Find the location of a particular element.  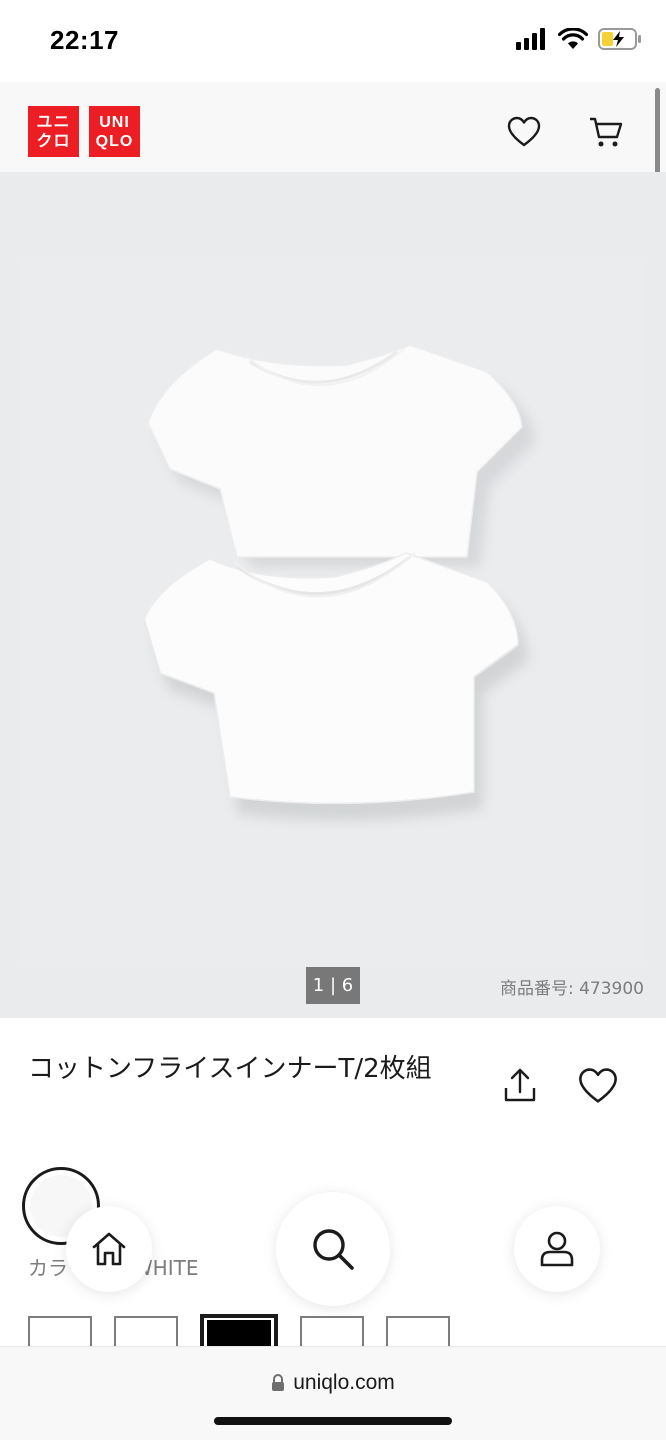

user-icon is located at coordinates (557, 1249).